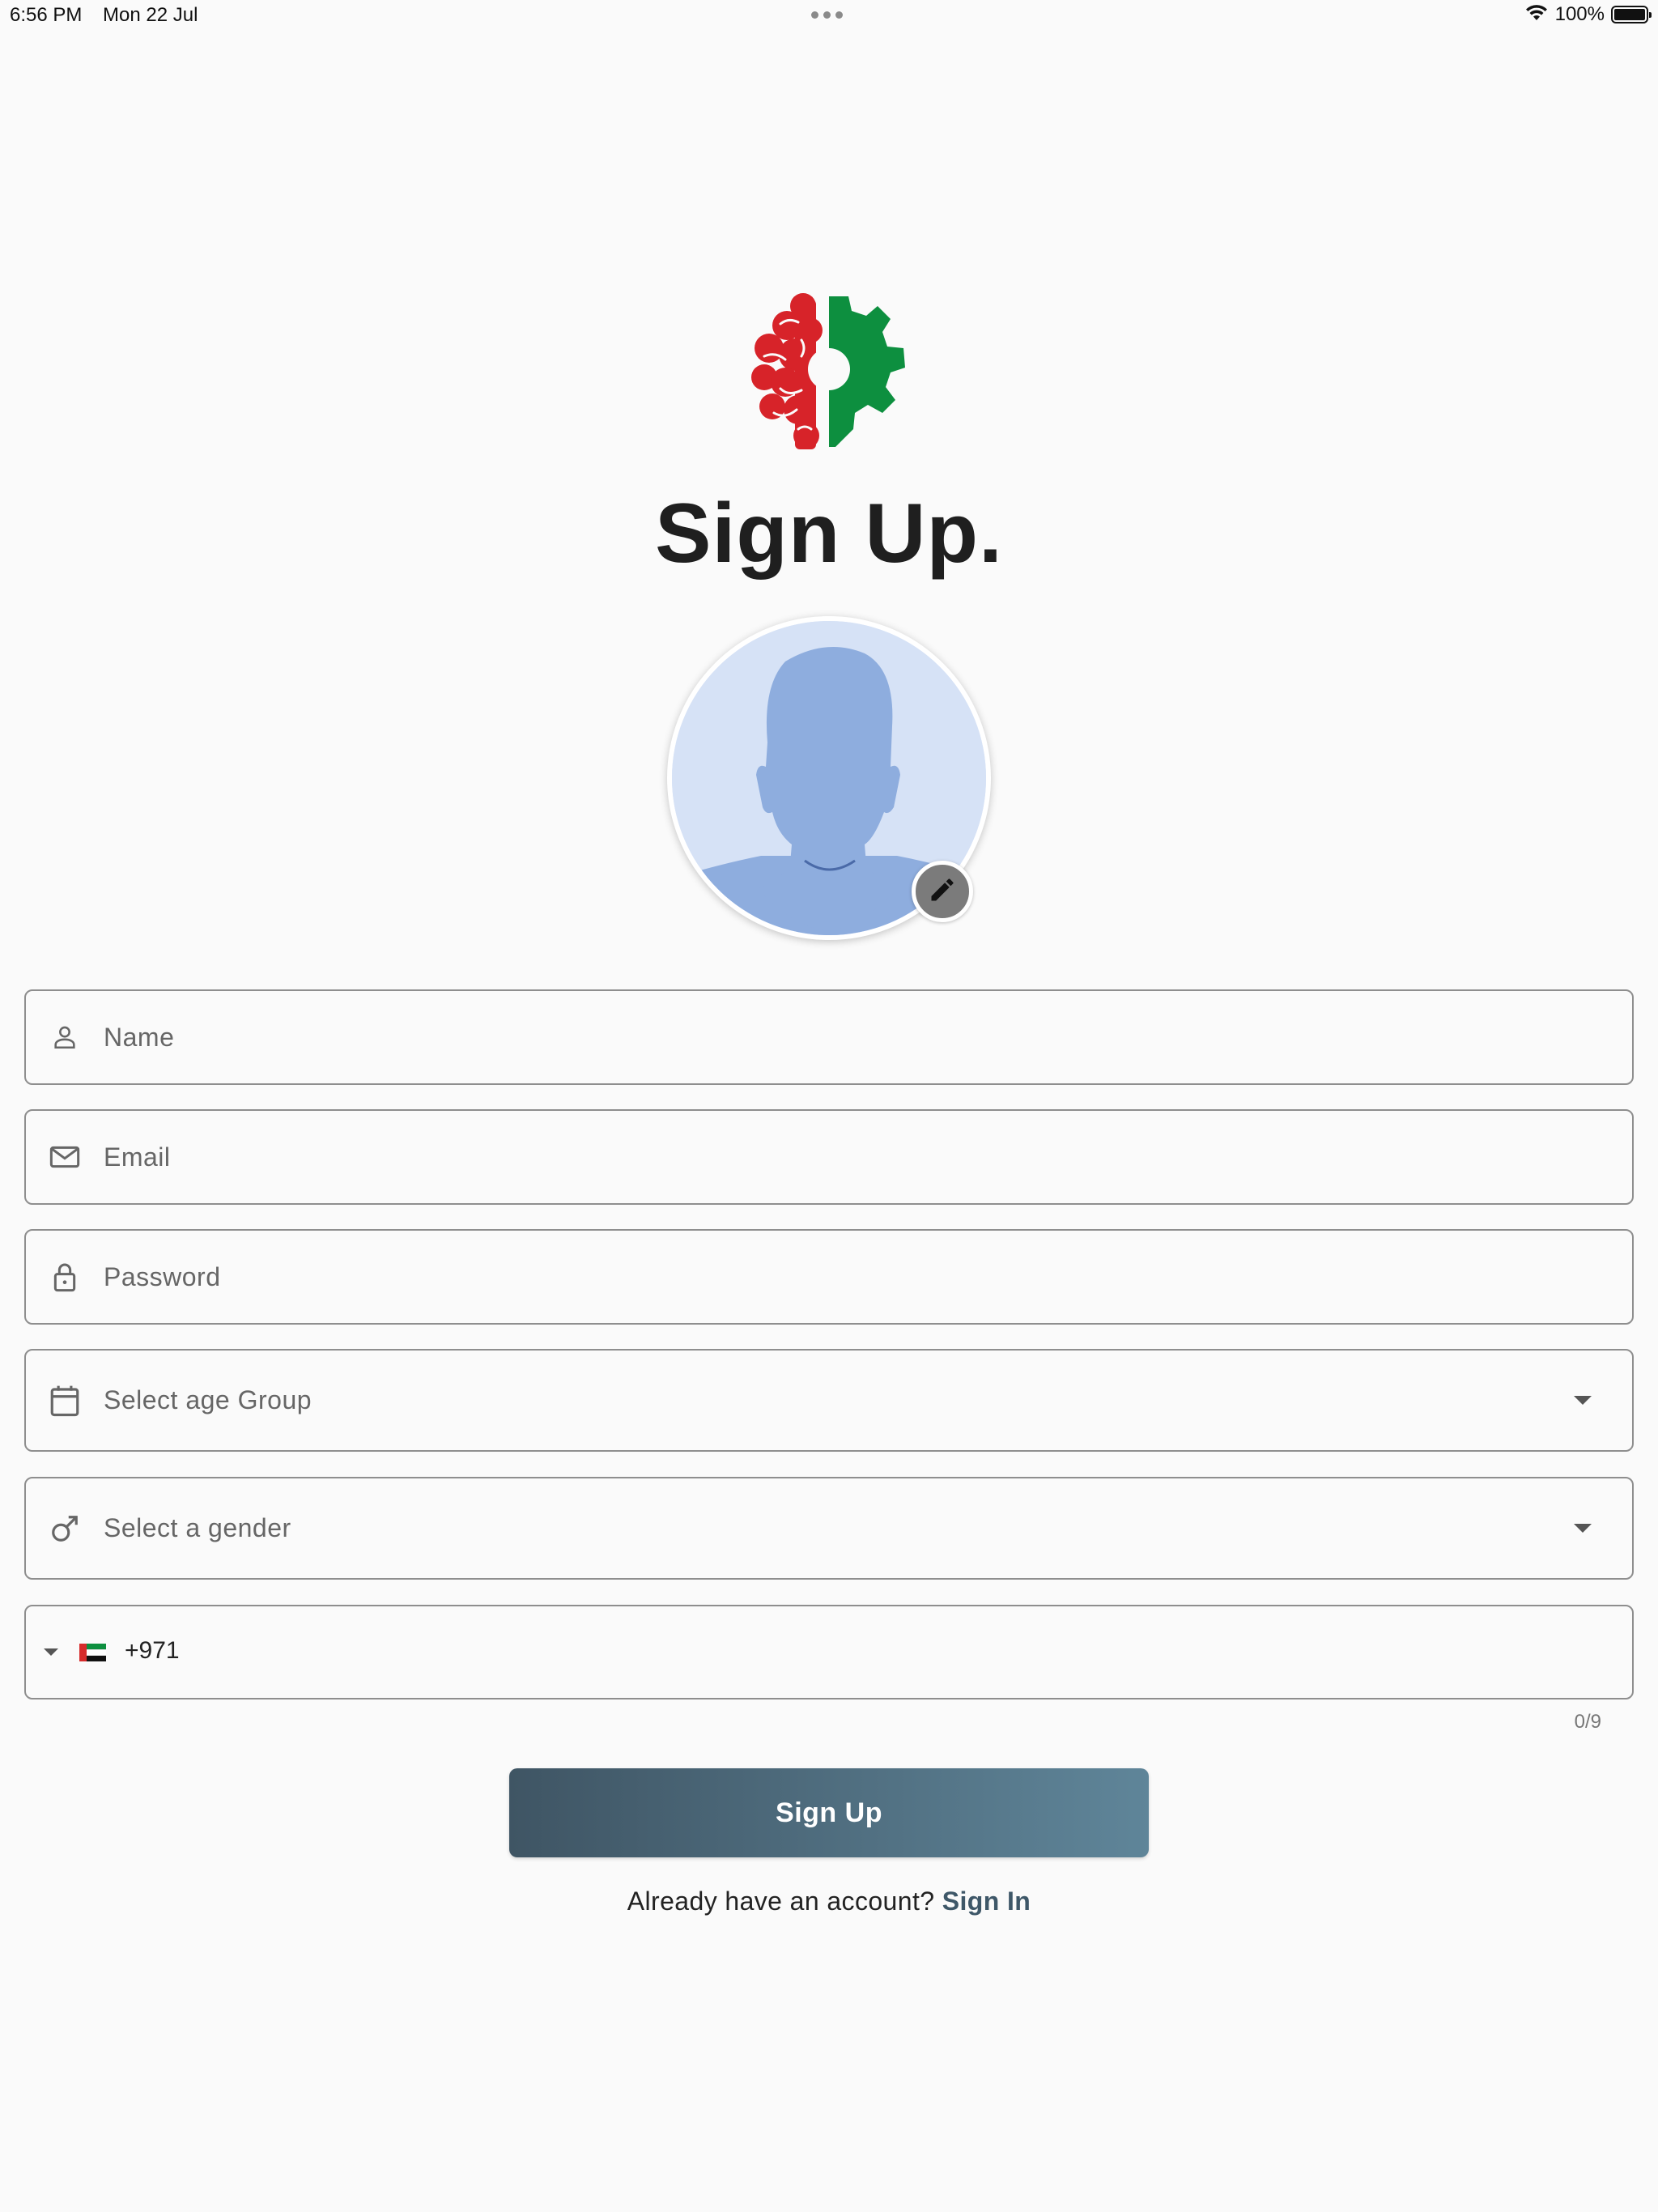 Image resolution: width=1658 pixels, height=2212 pixels. I want to click on battery-icon, so click(1631, 14).